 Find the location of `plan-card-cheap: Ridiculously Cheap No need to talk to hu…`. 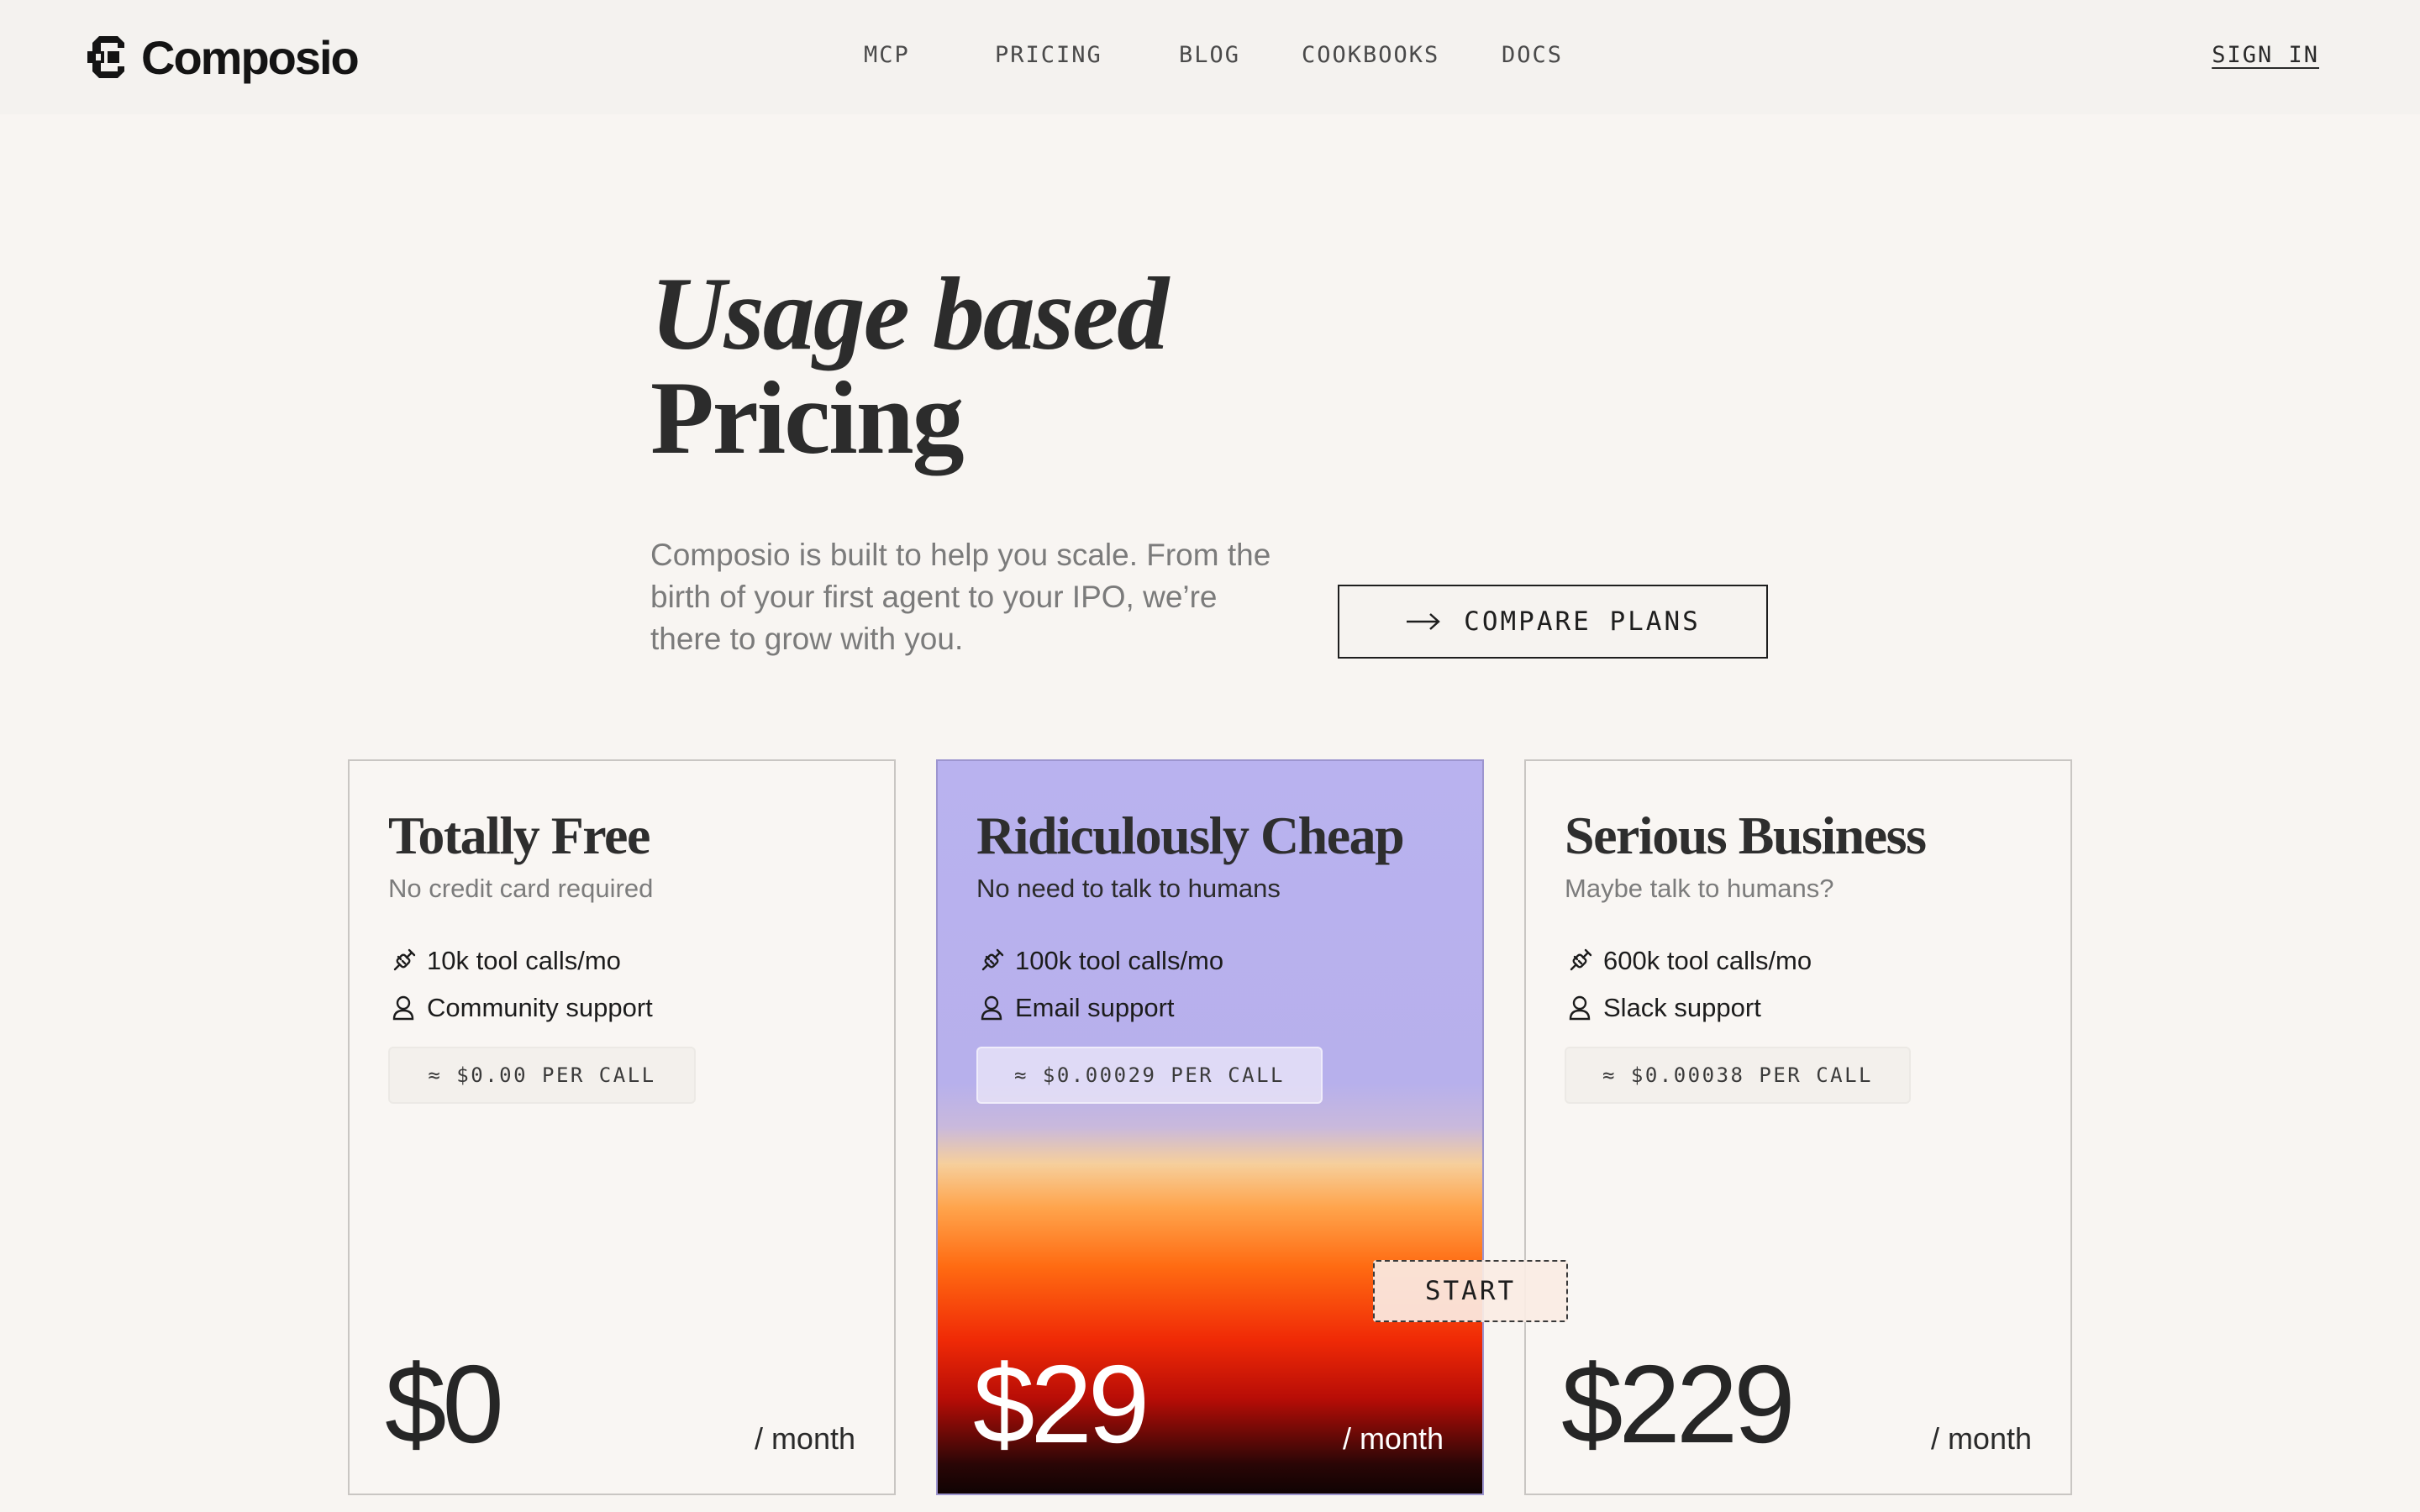

plan-card-cheap: Ridiculously Cheap No need to talk to hu… is located at coordinates (1210, 1127).